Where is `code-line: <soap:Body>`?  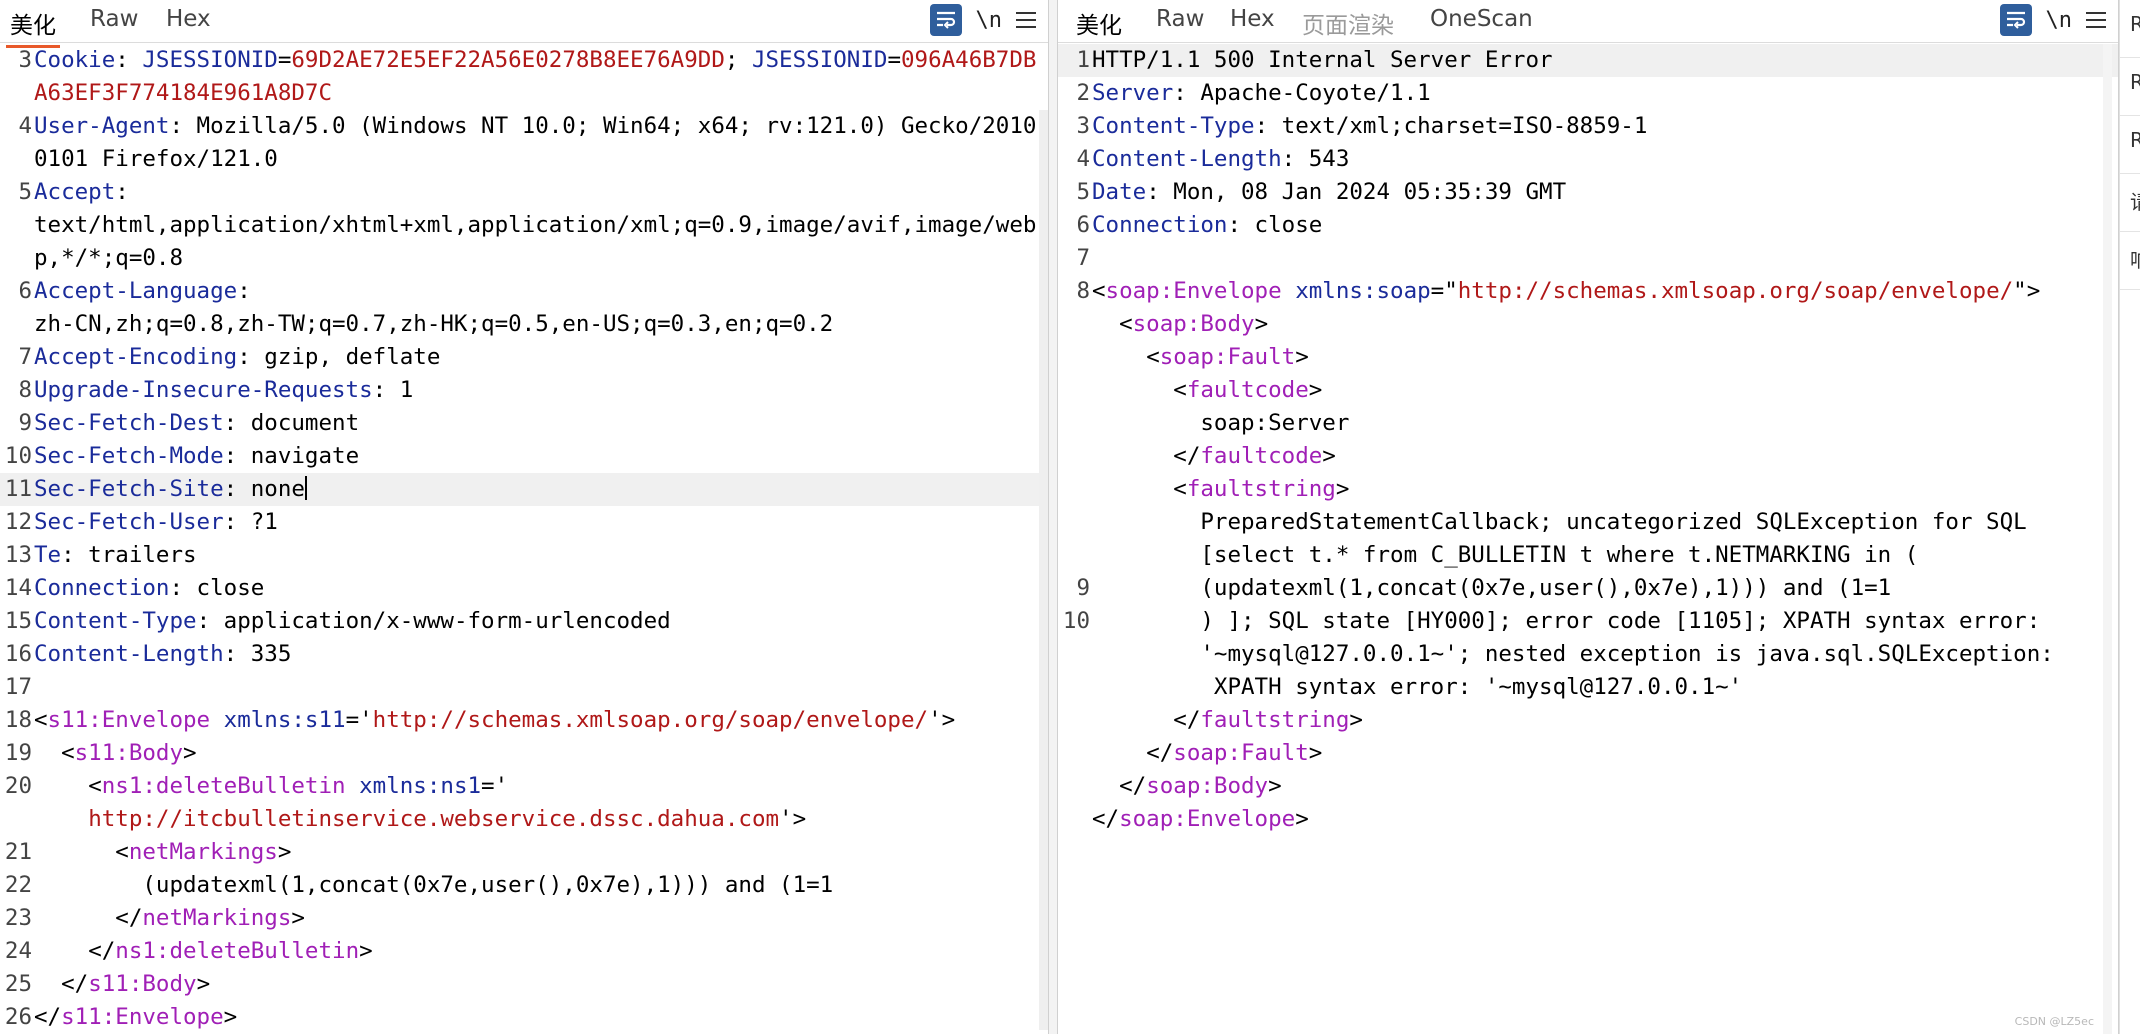 code-line: <soap:Body> is located at coordinates (1588, 324).